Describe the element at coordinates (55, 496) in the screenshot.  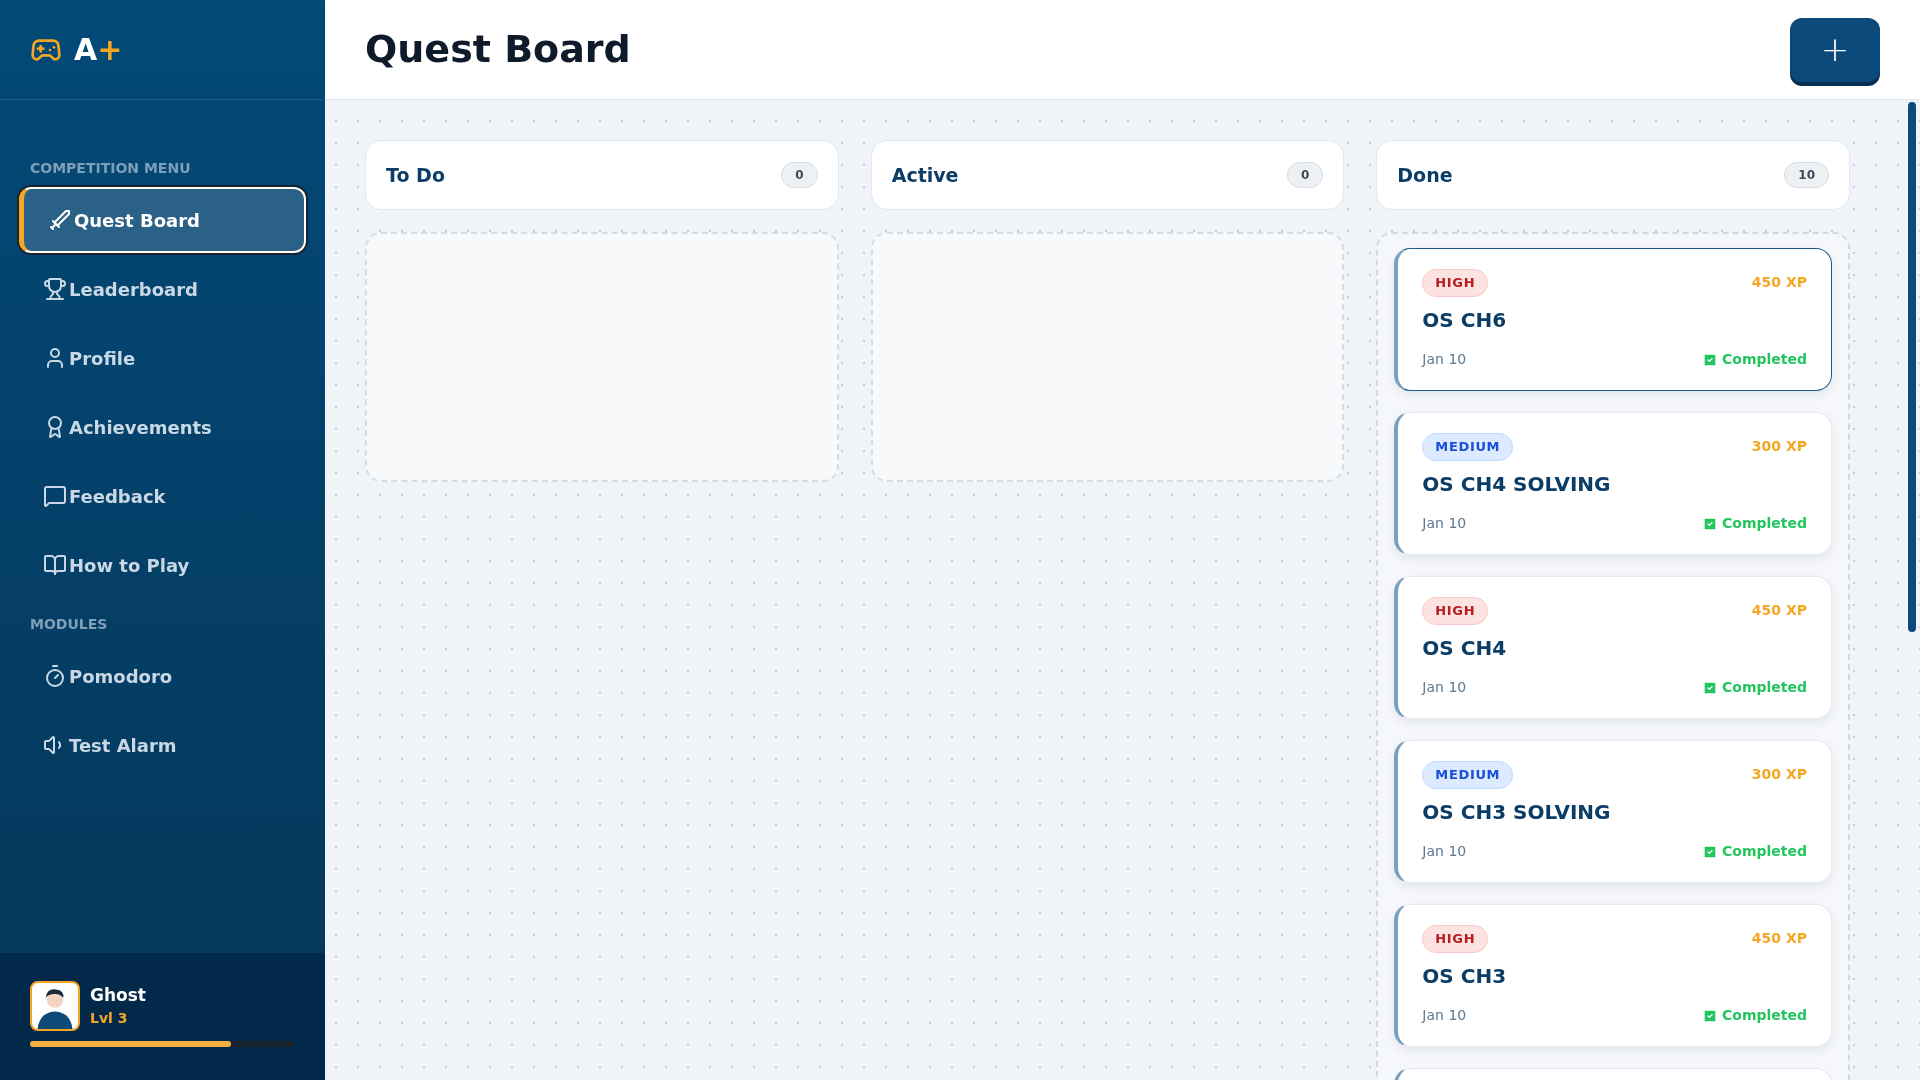
I see `speech-bubble-icon` at that location.